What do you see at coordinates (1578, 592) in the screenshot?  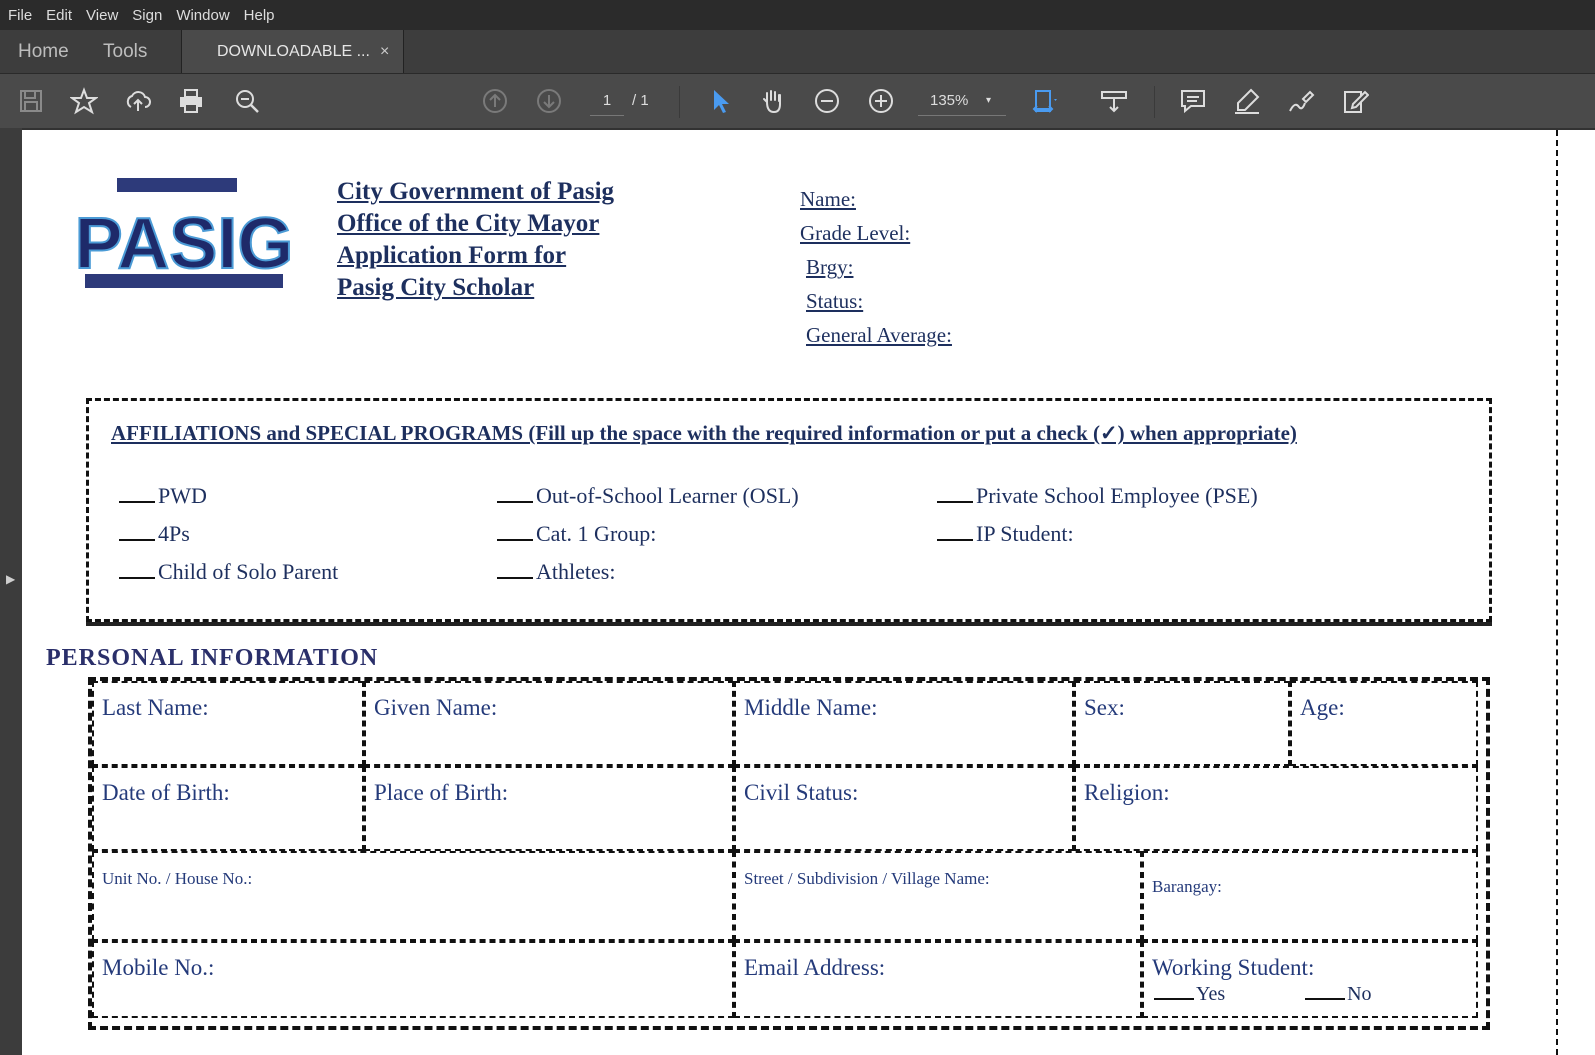 I see `vertical-scrollbar` at bounding box center [1578, 592].